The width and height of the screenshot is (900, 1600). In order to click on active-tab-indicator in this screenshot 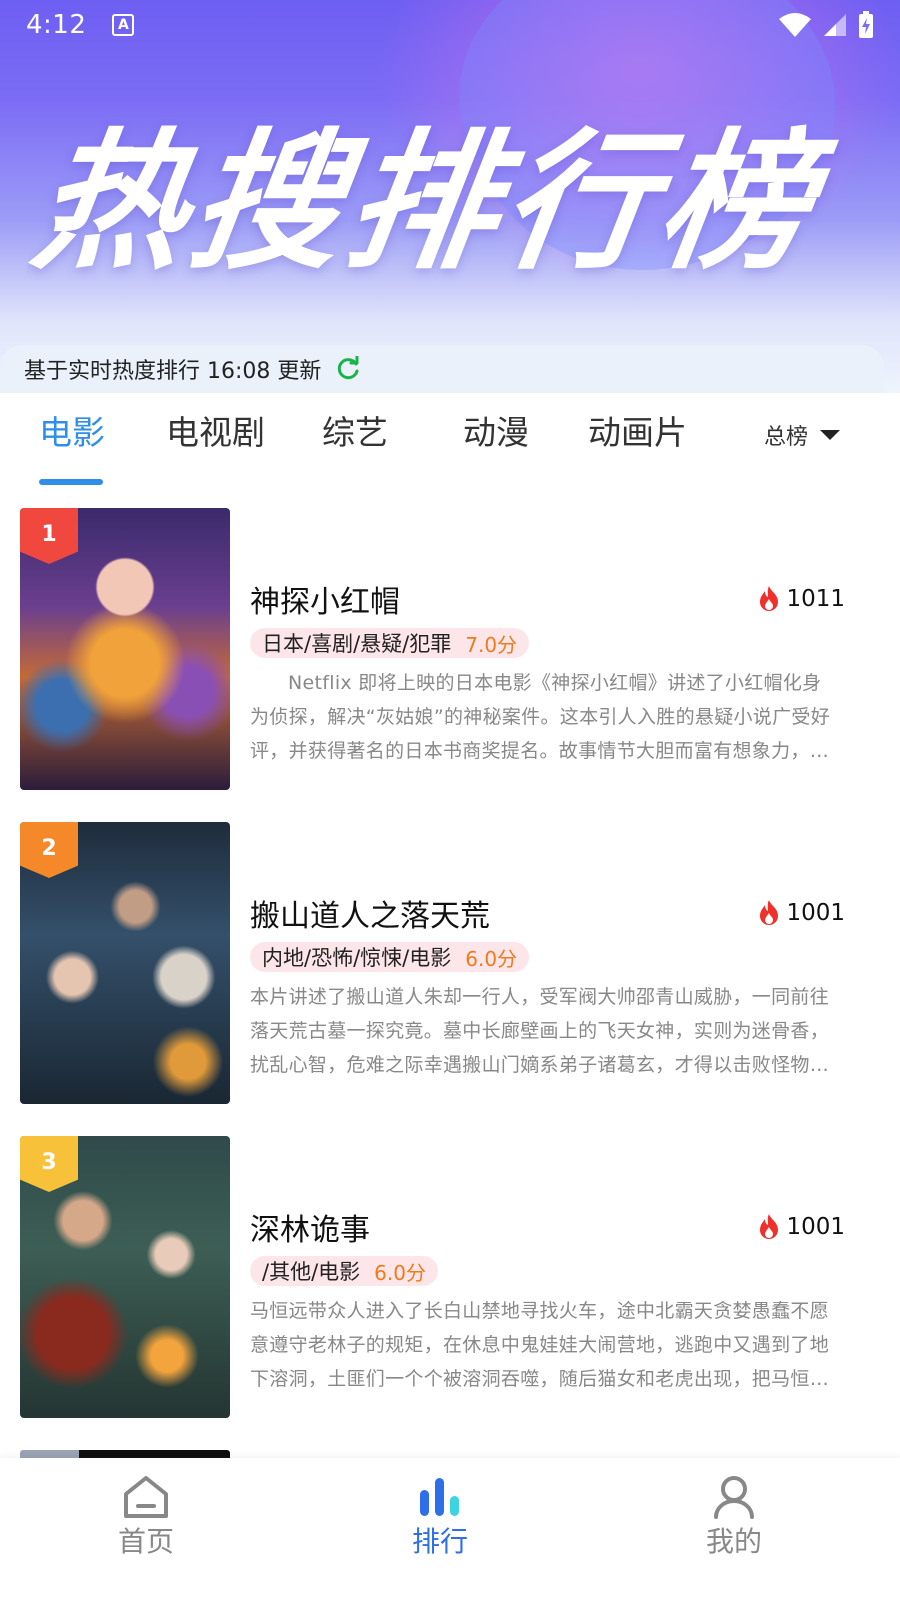, I will do `click(71, 482)`.